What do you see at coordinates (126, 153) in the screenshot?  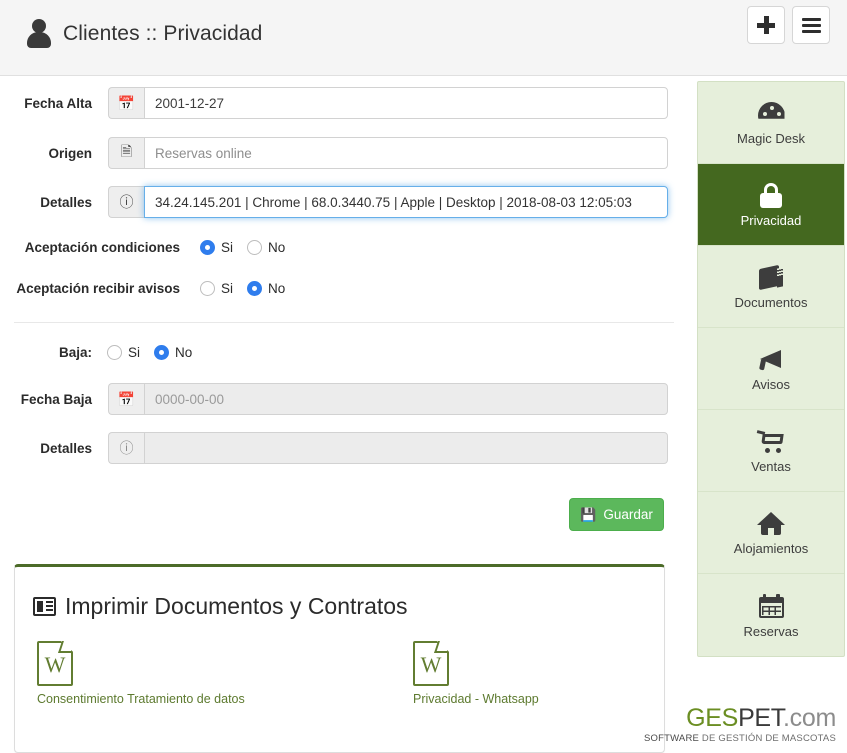 I see `document-icon: 🗎` at bounding box center [126, 153].